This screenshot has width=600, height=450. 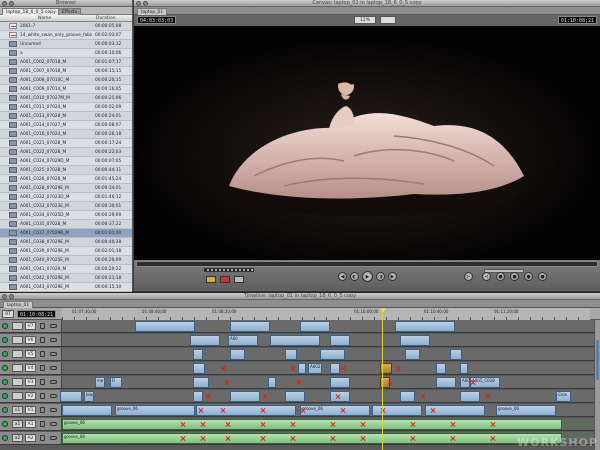 I want to click on browser-item: A001_C009_07014_M 00:00:16;05, so click(x=66, y=89).